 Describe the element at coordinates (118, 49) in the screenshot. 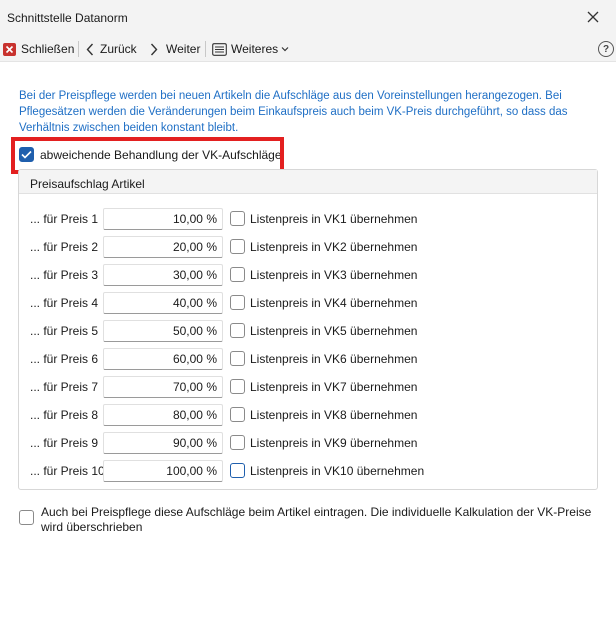

I see `back-button-label: Zurück` at that location.